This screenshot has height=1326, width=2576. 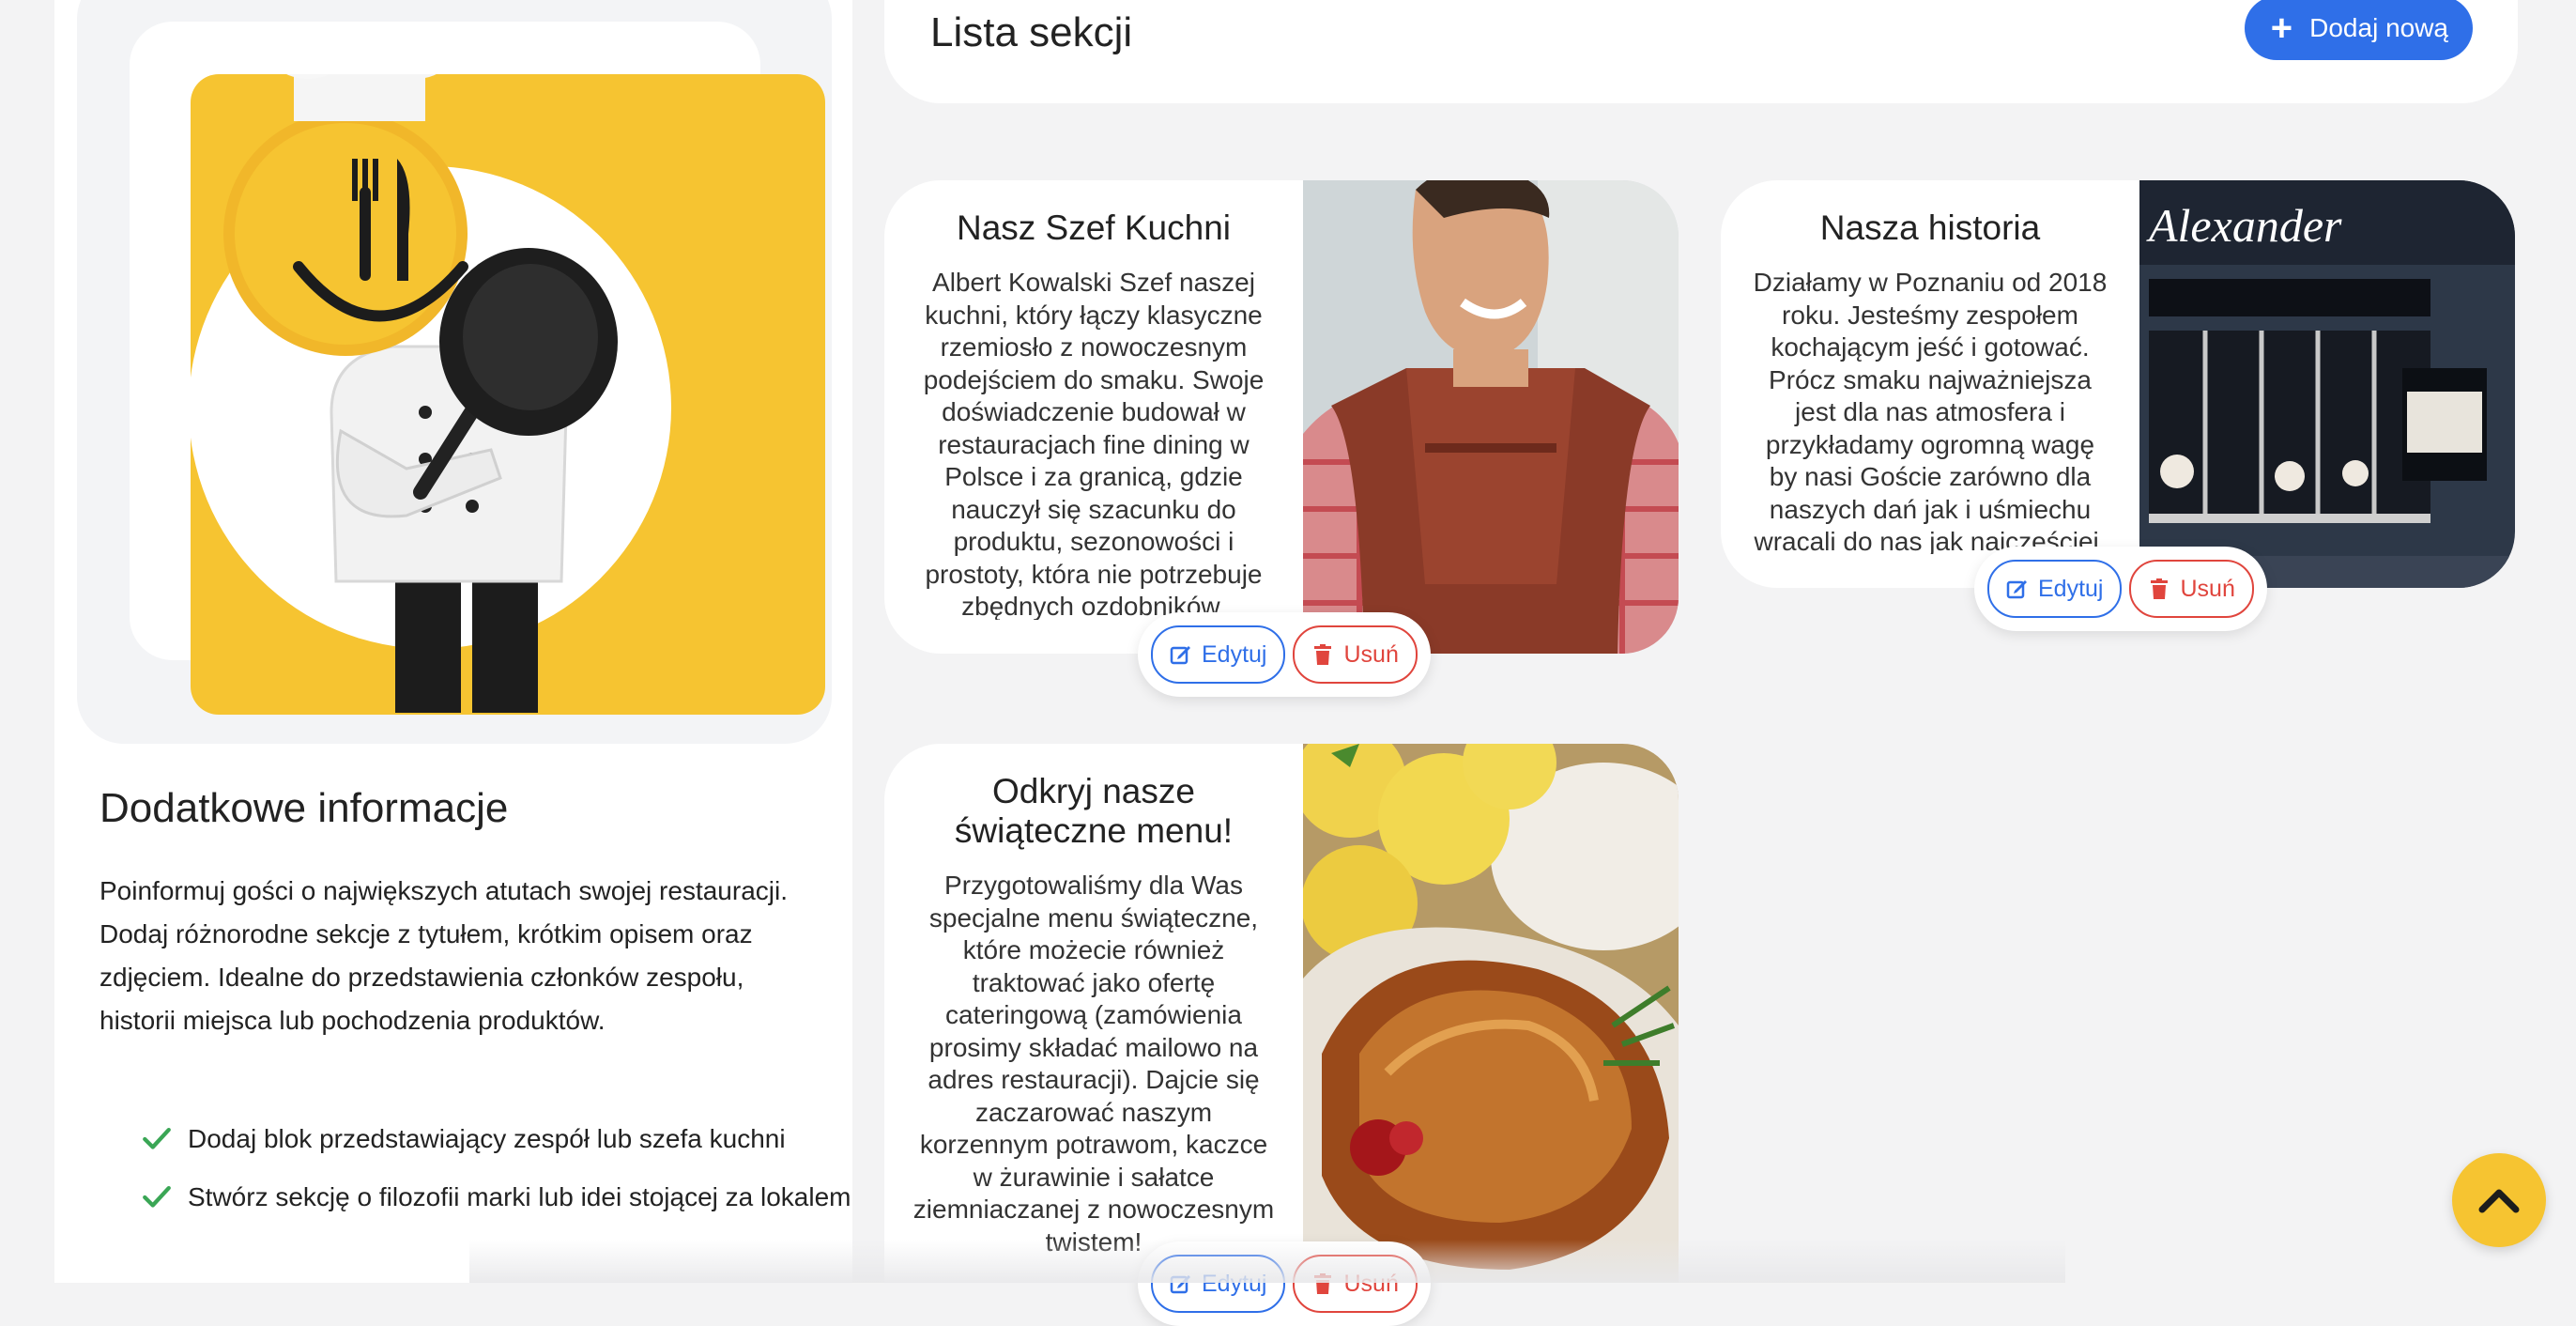 I want to click on page-title: Lista sekcji, so click(x=1031, y=32).